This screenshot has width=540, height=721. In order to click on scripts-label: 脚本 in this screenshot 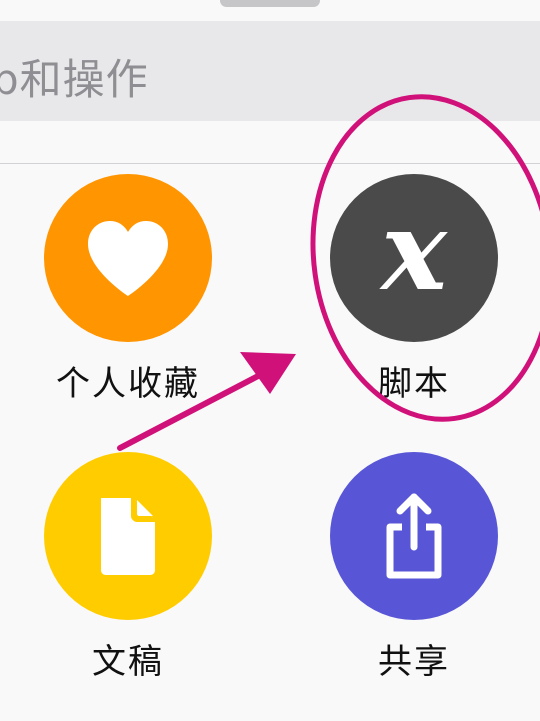, I will do `click(414, 384)`.